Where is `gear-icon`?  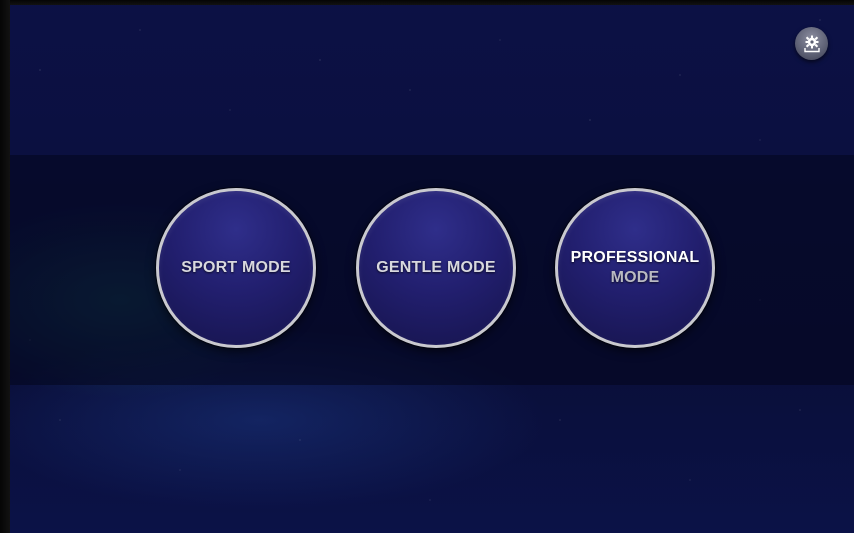
gear-icon is located at coordinates (811, 43).